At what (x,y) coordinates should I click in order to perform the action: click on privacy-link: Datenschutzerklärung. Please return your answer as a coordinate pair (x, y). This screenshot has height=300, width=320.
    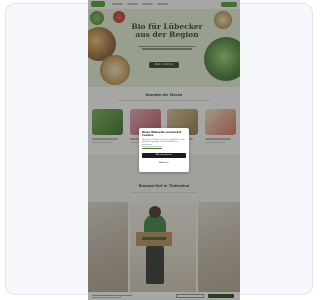
    Looking at the image, I should click on (164, 147).